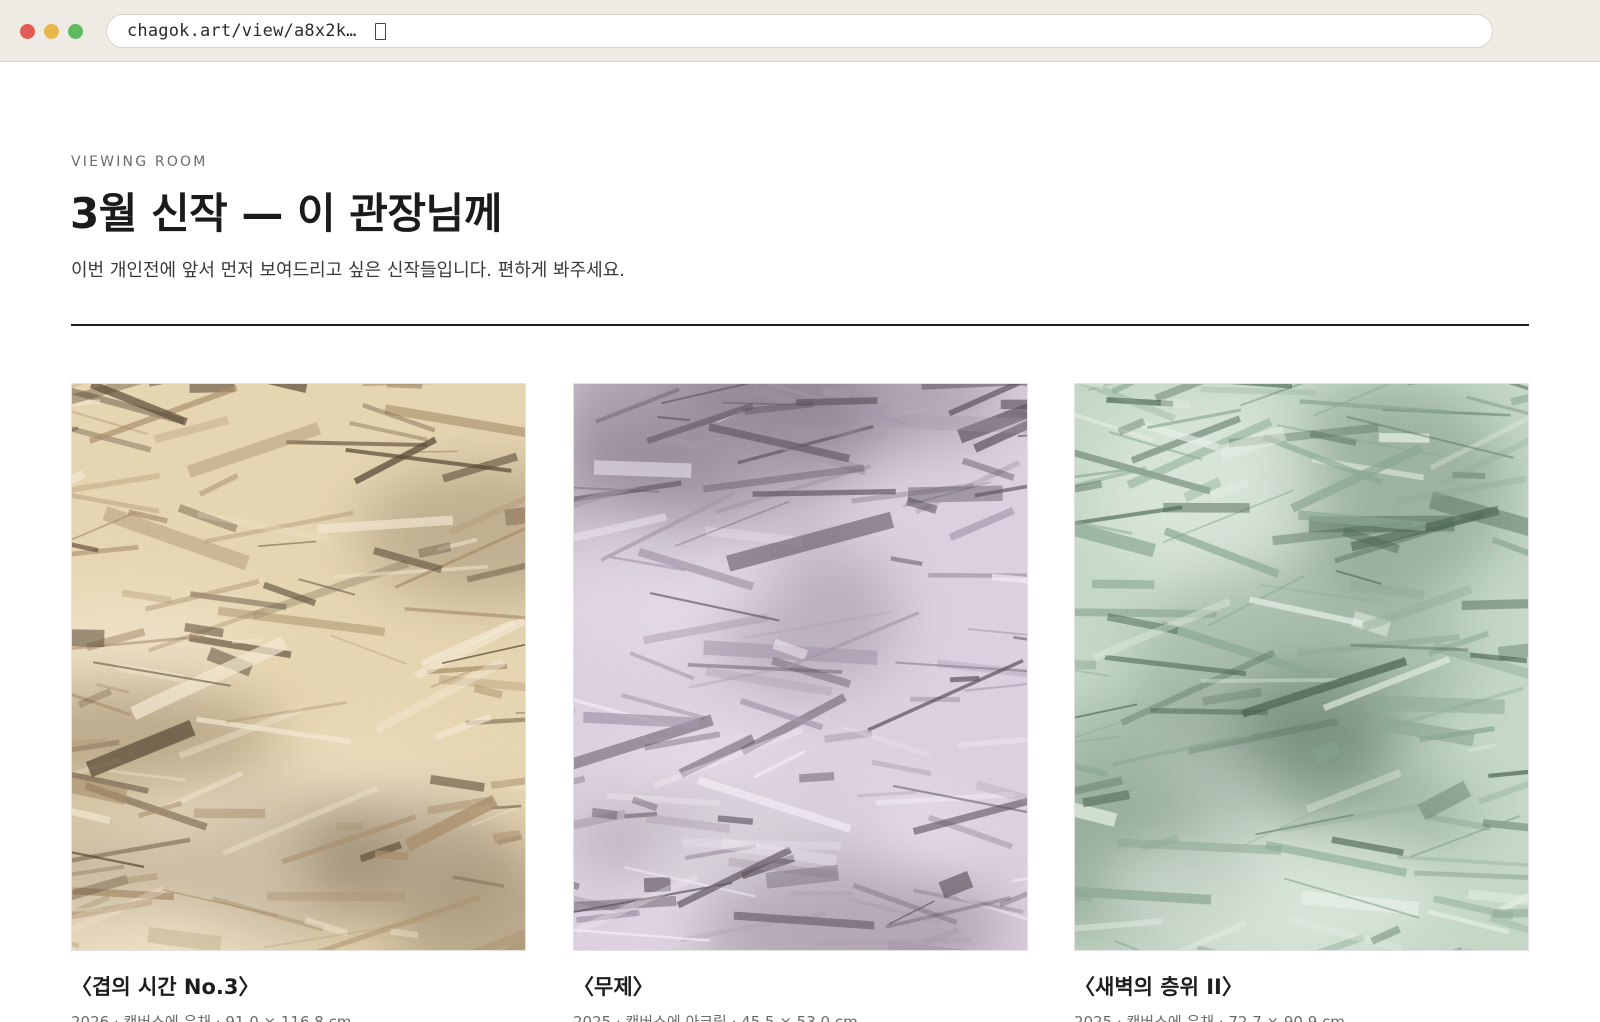  Describe the element at coordinates (715, 1017) in the screenshot. I see `artwork-meta: 2025 · 캔버스에 아크릴 · 45.5 × 53.0 cm` at that location.